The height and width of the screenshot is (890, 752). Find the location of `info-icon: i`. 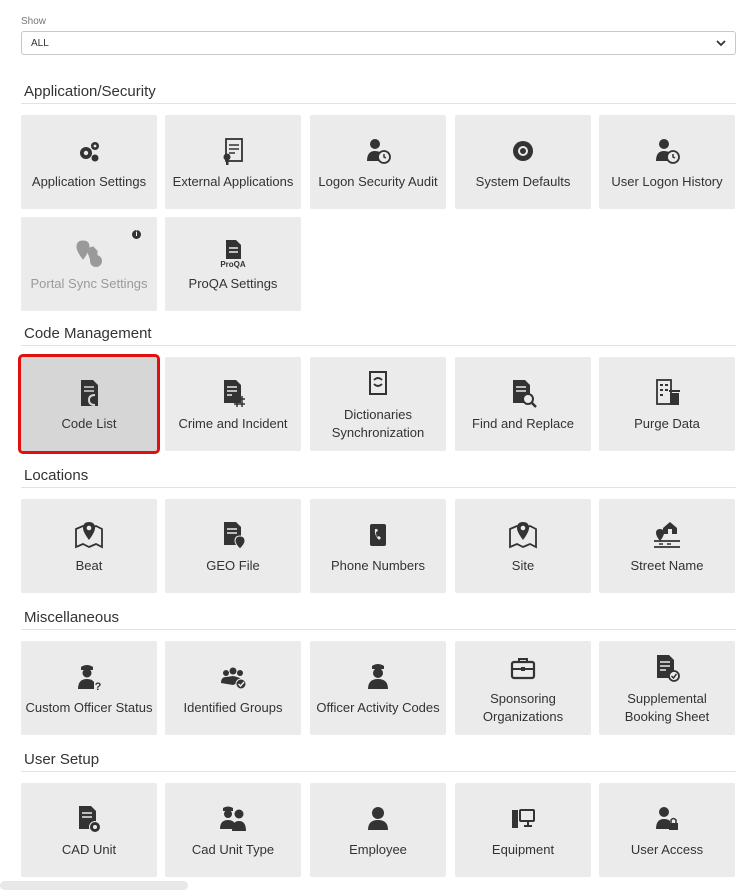

info-icon: i is located at coordinates (136, 234).